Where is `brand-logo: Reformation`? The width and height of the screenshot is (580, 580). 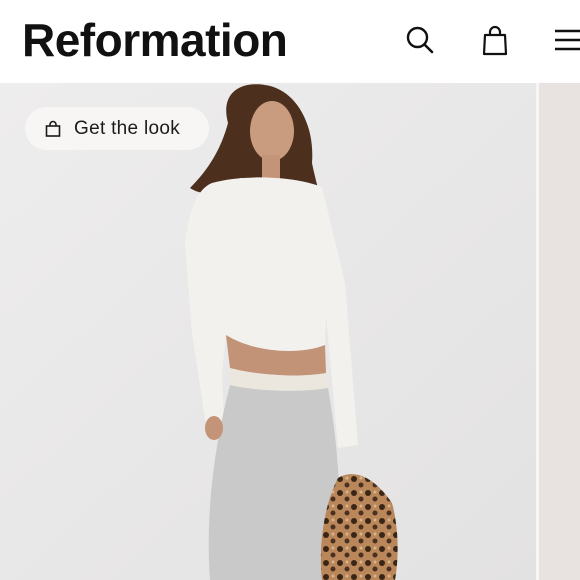
brand-logo: Reformation is located at coordinates (155, 40).